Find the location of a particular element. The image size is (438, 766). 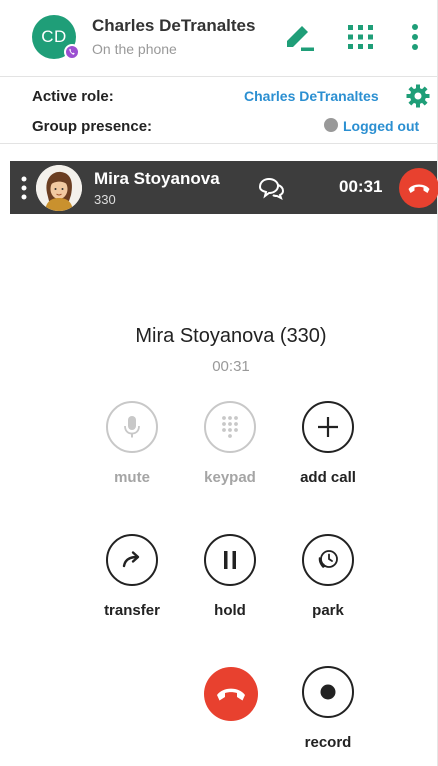

record-dot-icon is located at coordinates (328, 692).